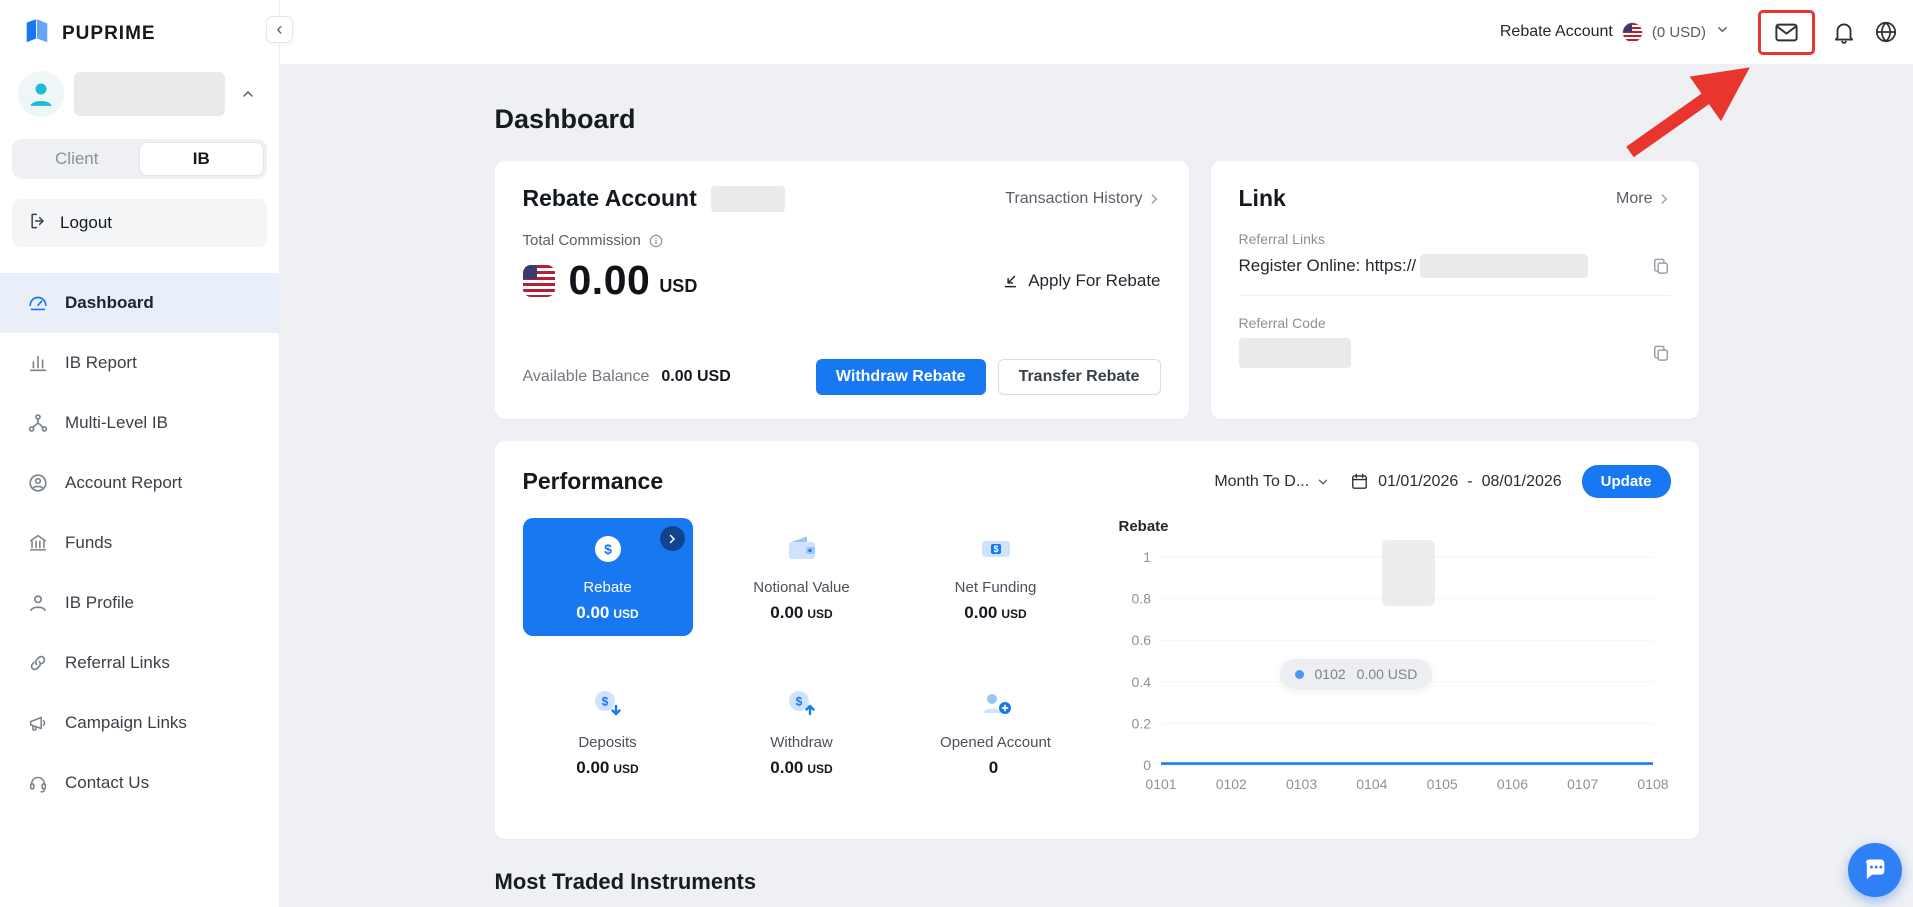 Image resolution: width=1913 pixels, height=907 pixels. What do you see at coordinates (1828, 32) in the screenshot?
I see `topbar-icons` at bounding box center [1828, 32].